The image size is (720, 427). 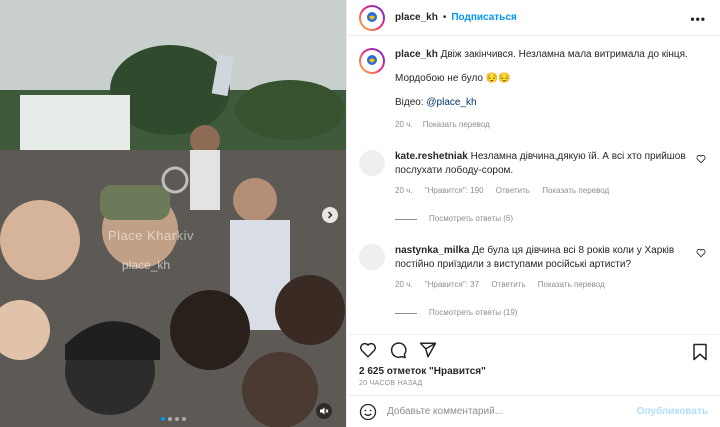 What do you see at coordinates (672, 411) in the screenshot?
I see `post-comment-button: Опубликовать` at bounding box center [672, 411].